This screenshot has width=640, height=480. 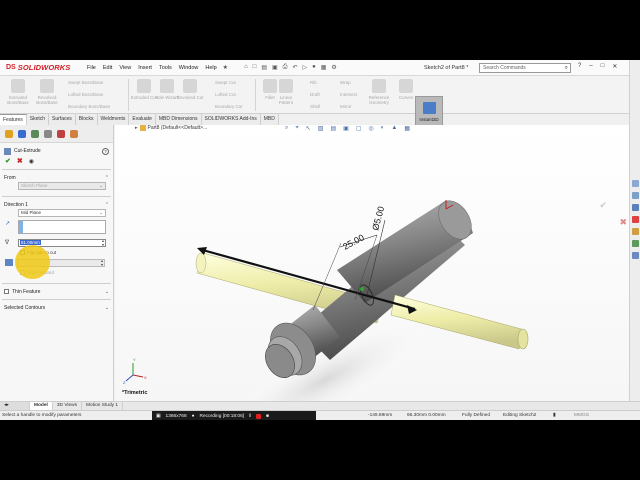 What do you see at coordinates (225, 67) in the screenshot?
I see `pin-icon: ★` at bounding box center [225, 67].